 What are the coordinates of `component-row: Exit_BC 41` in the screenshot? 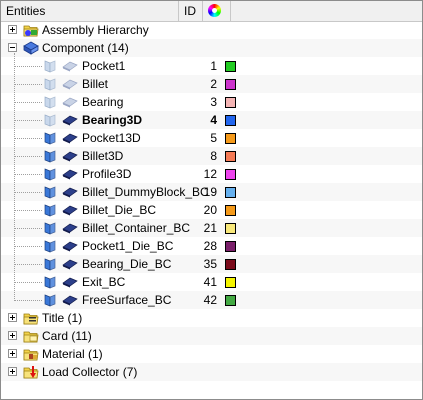 It's located at (211, 282).